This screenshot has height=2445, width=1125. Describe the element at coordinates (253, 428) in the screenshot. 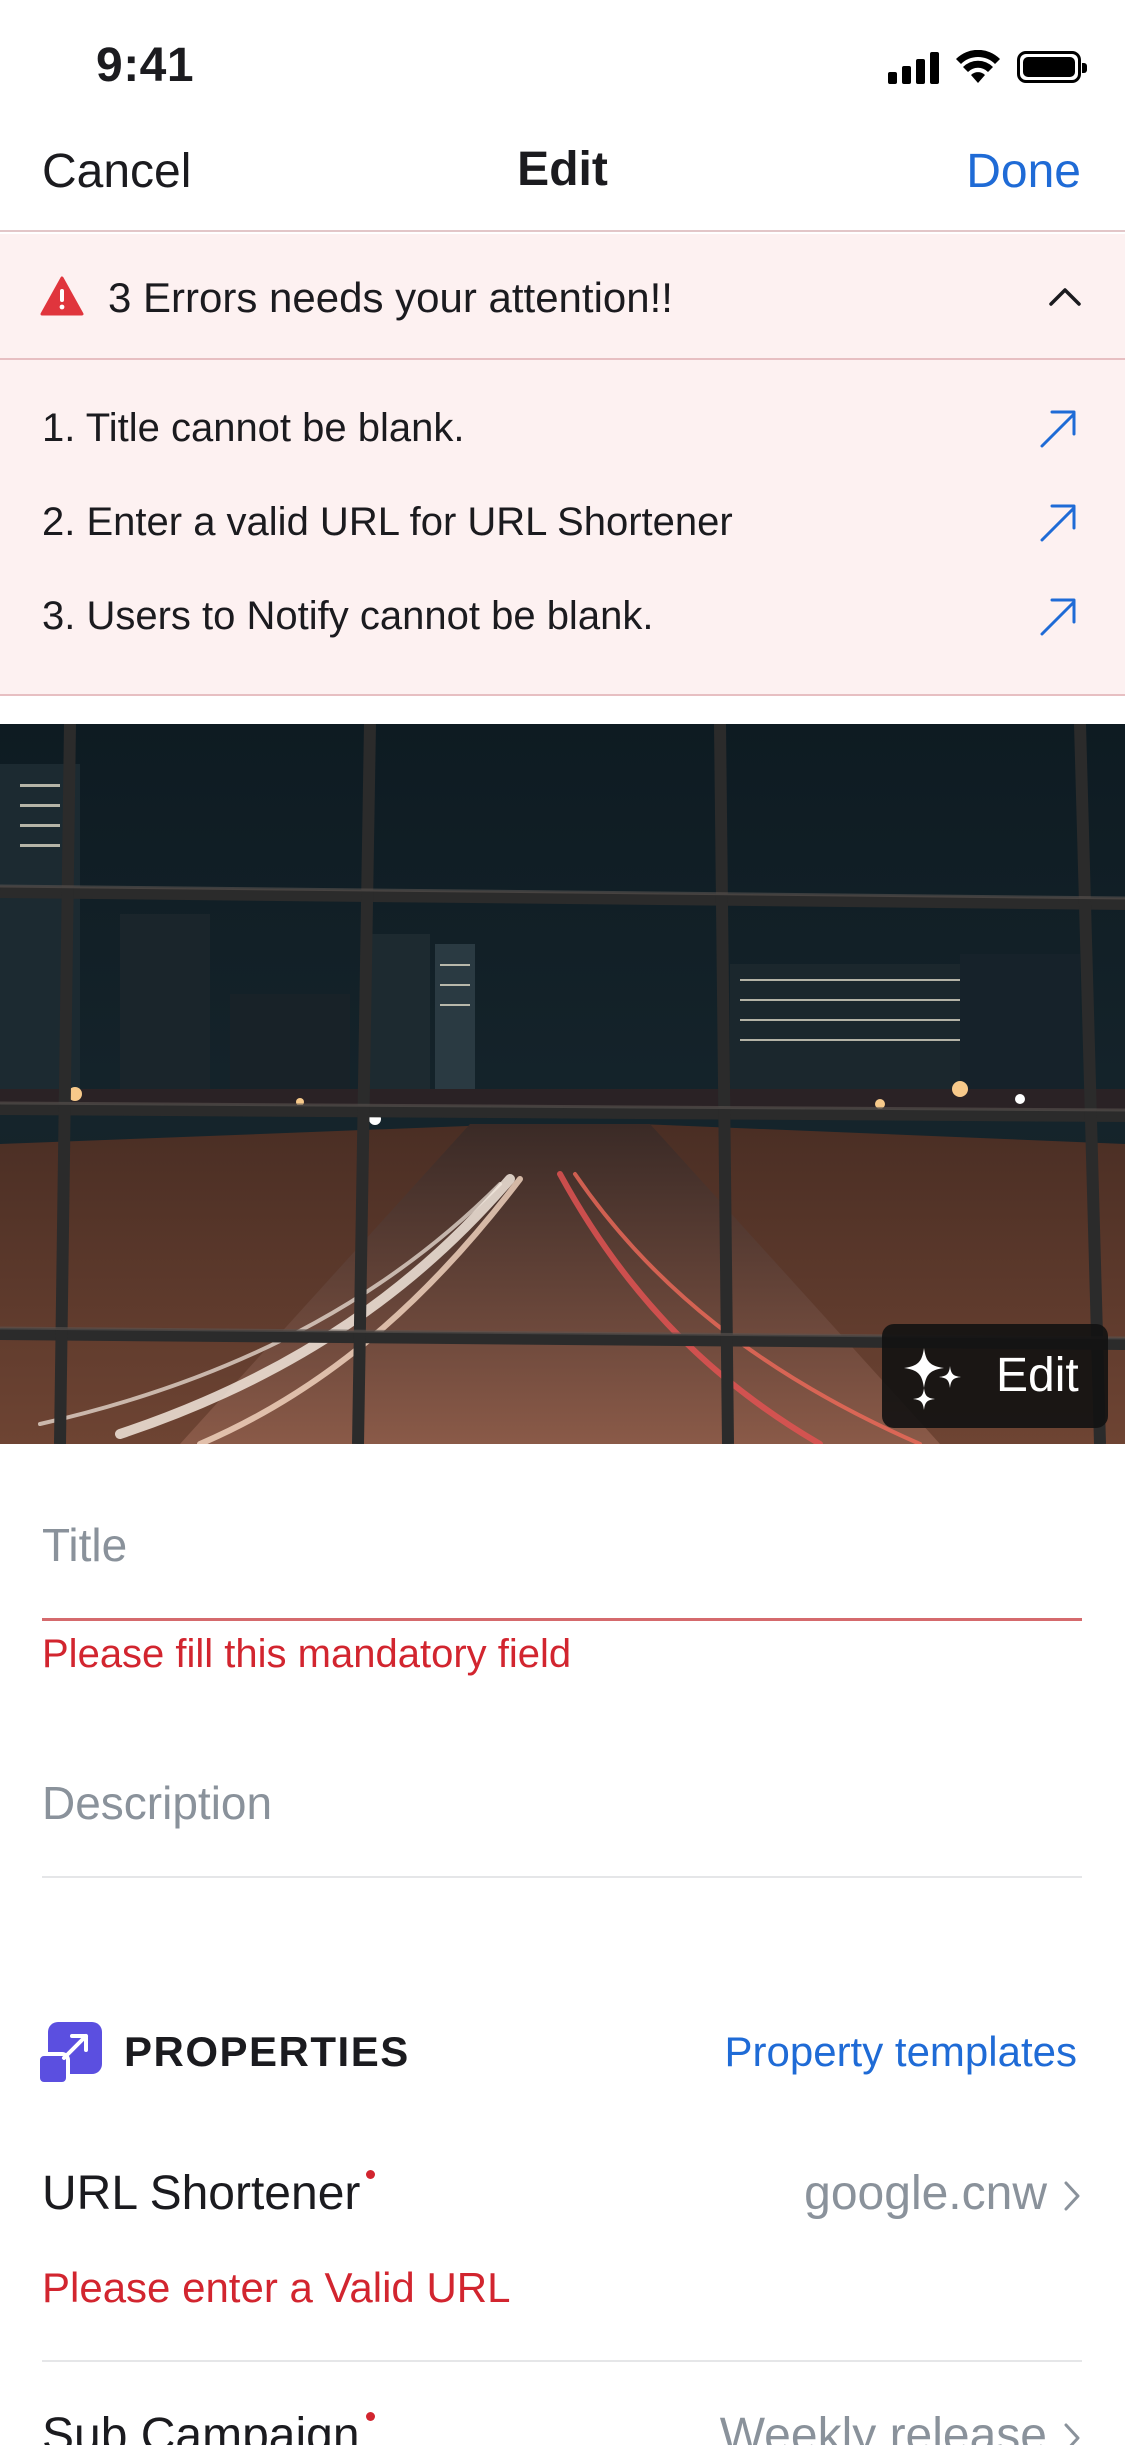

I see `error-item-text: 1. Title cannot be blank.` at that location.